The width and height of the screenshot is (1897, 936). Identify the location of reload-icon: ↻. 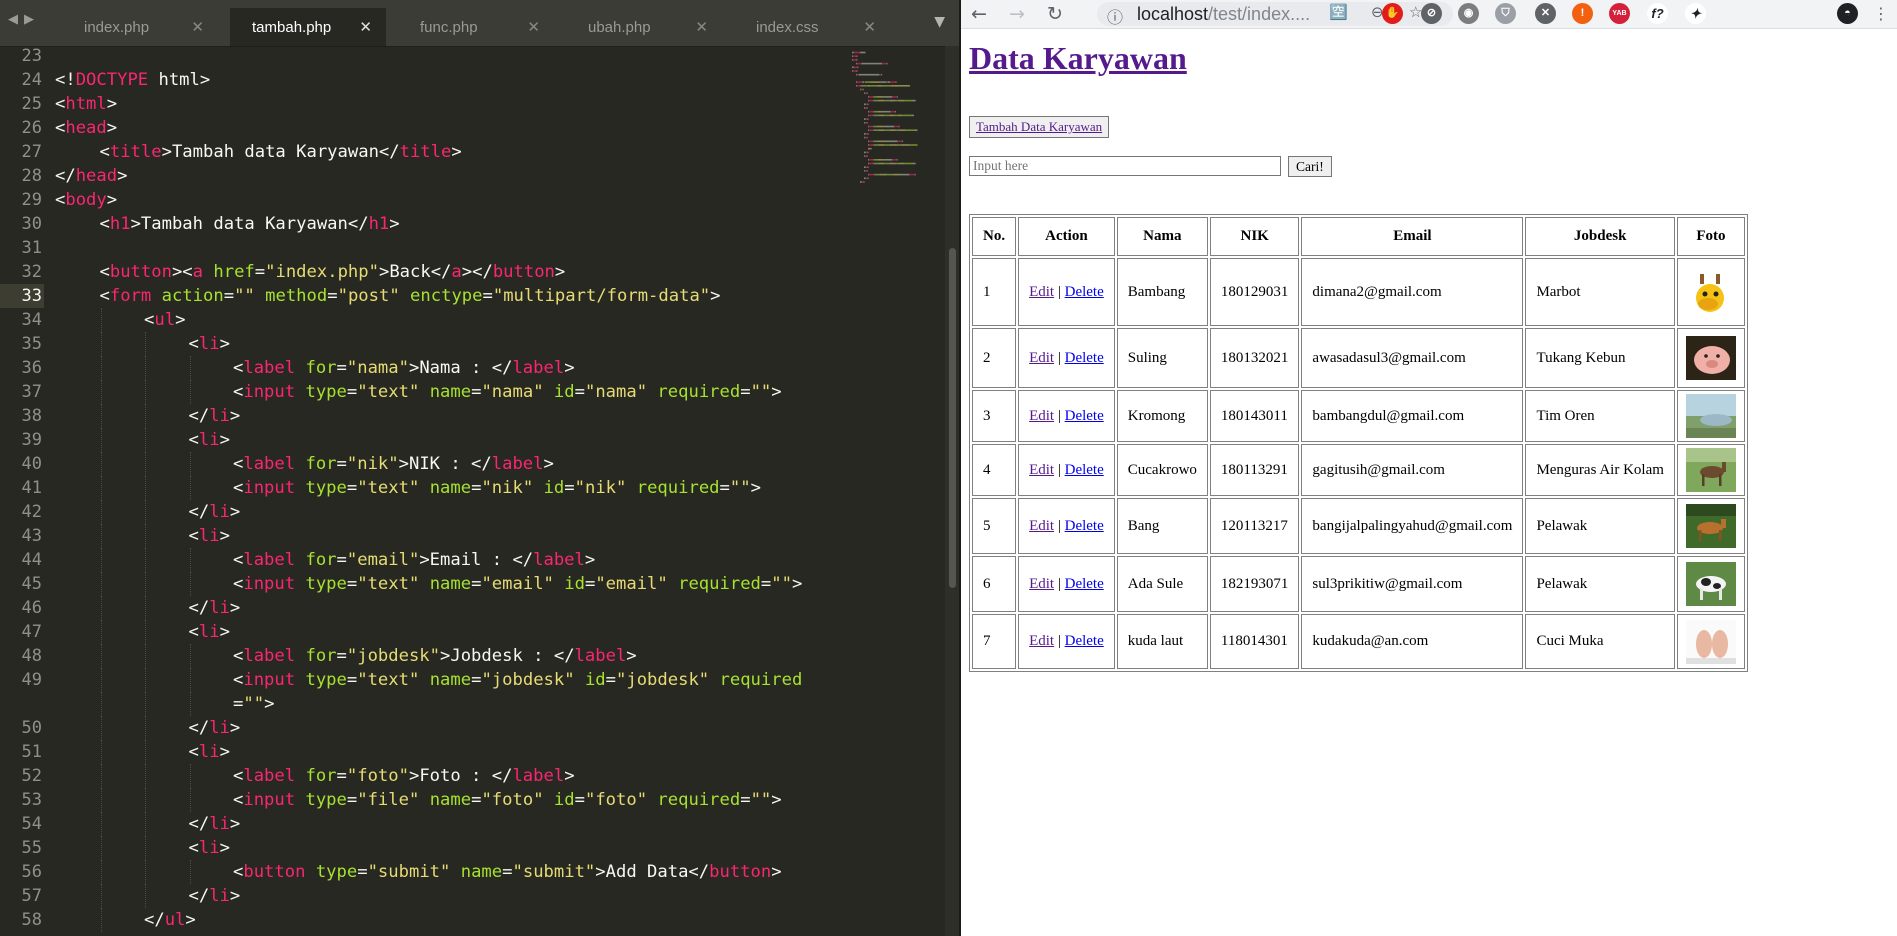
(1055, 14).